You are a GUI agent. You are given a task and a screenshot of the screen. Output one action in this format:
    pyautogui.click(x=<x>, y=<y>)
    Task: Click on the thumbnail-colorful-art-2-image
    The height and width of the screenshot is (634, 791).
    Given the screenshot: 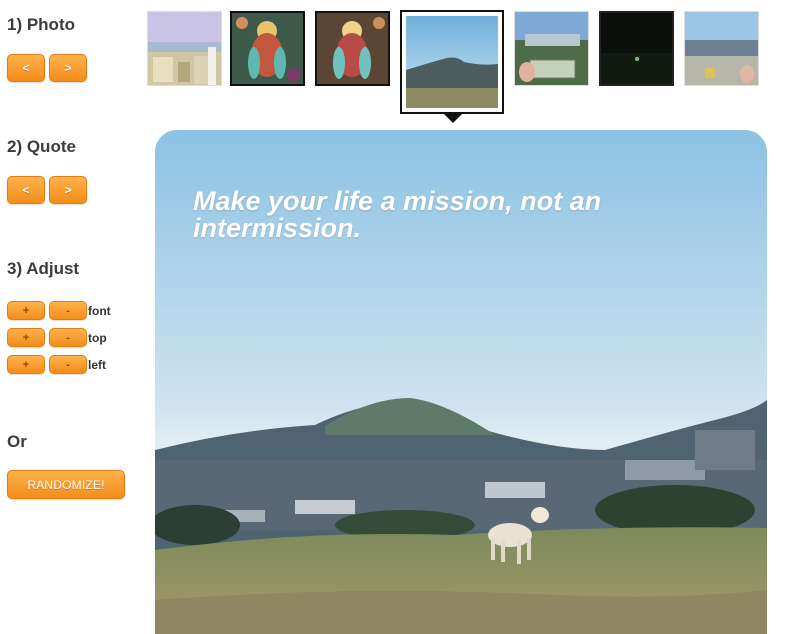 What is the action you would take?
    pyautogui.click(x=352, y=48)
    